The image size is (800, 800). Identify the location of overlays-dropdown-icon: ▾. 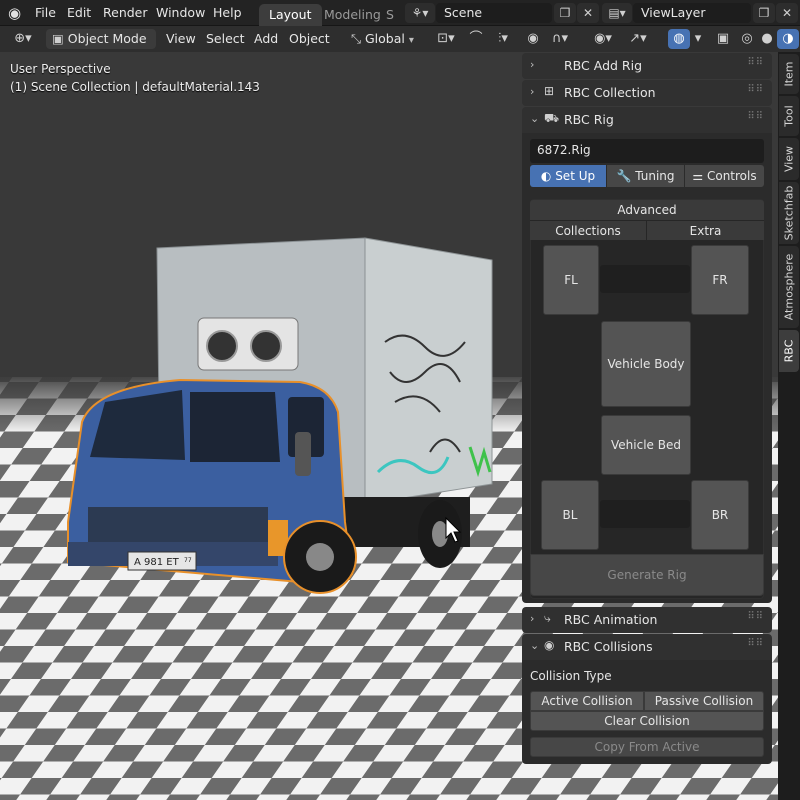
(698, 39).